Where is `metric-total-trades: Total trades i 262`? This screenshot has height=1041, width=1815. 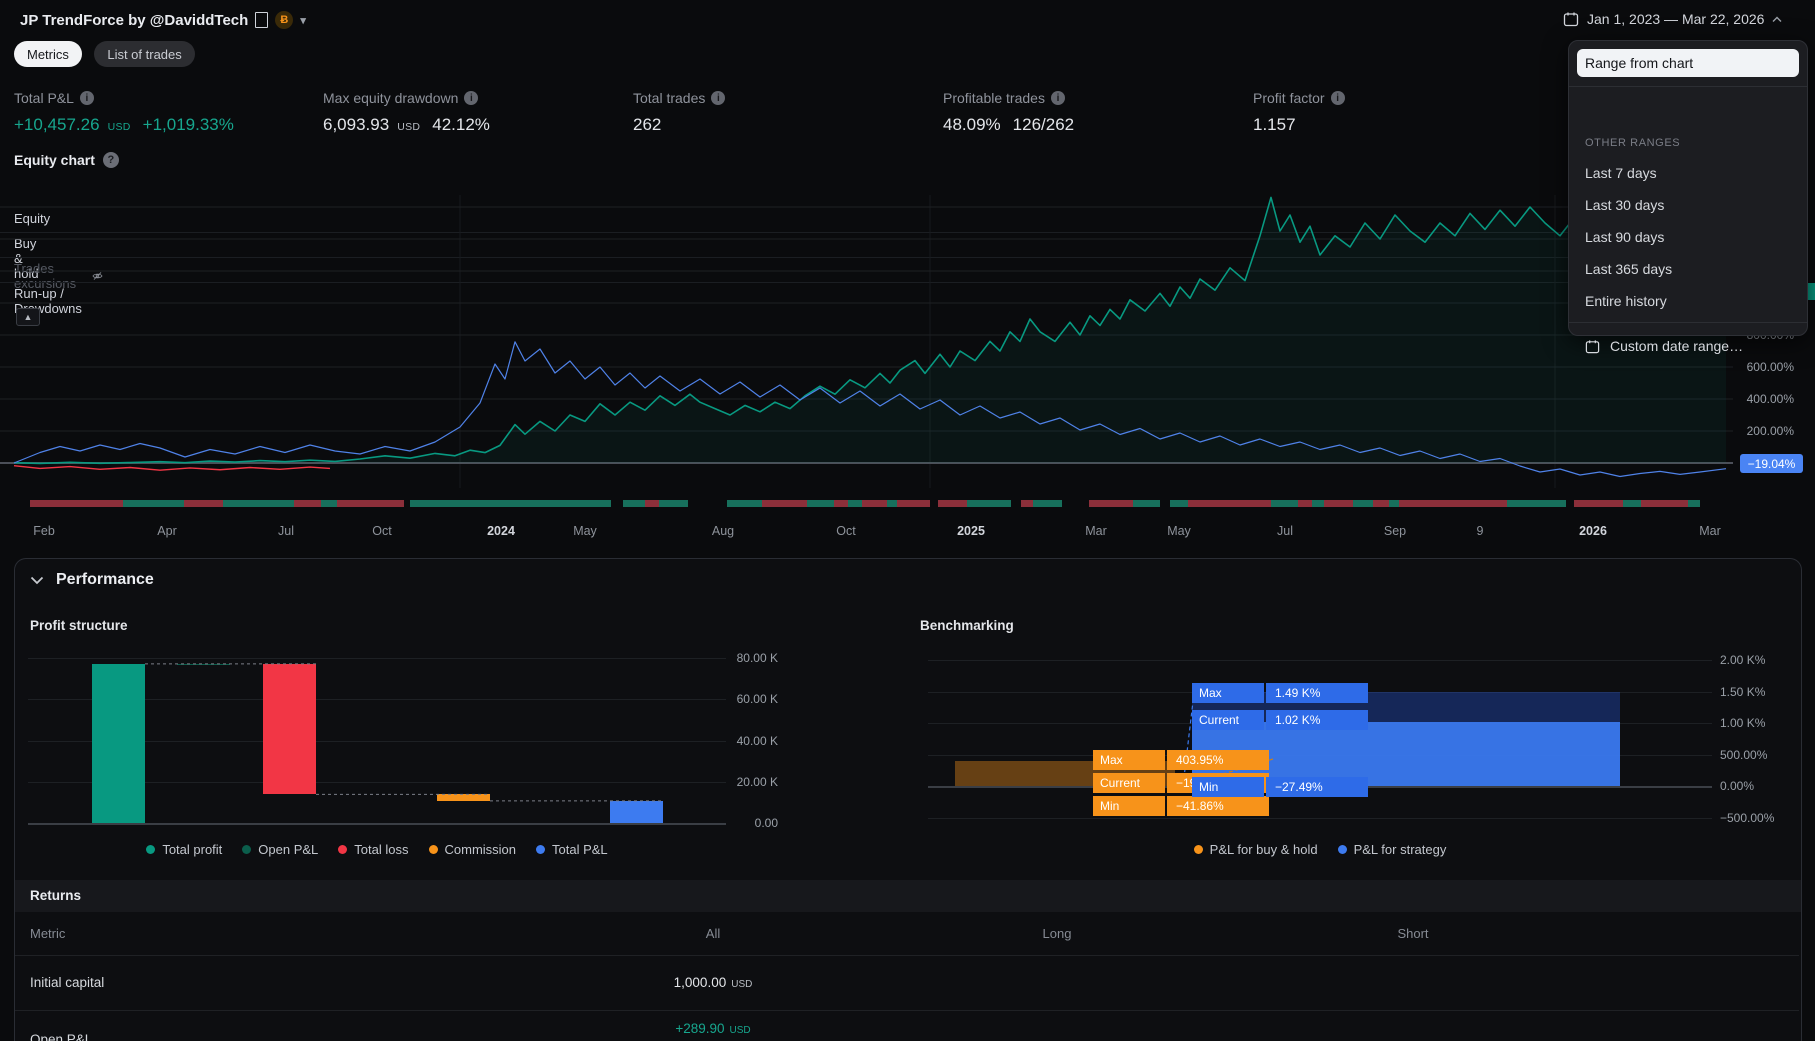 metric-total-trades: Total trades i 262 is located at coordinates (679, 112).